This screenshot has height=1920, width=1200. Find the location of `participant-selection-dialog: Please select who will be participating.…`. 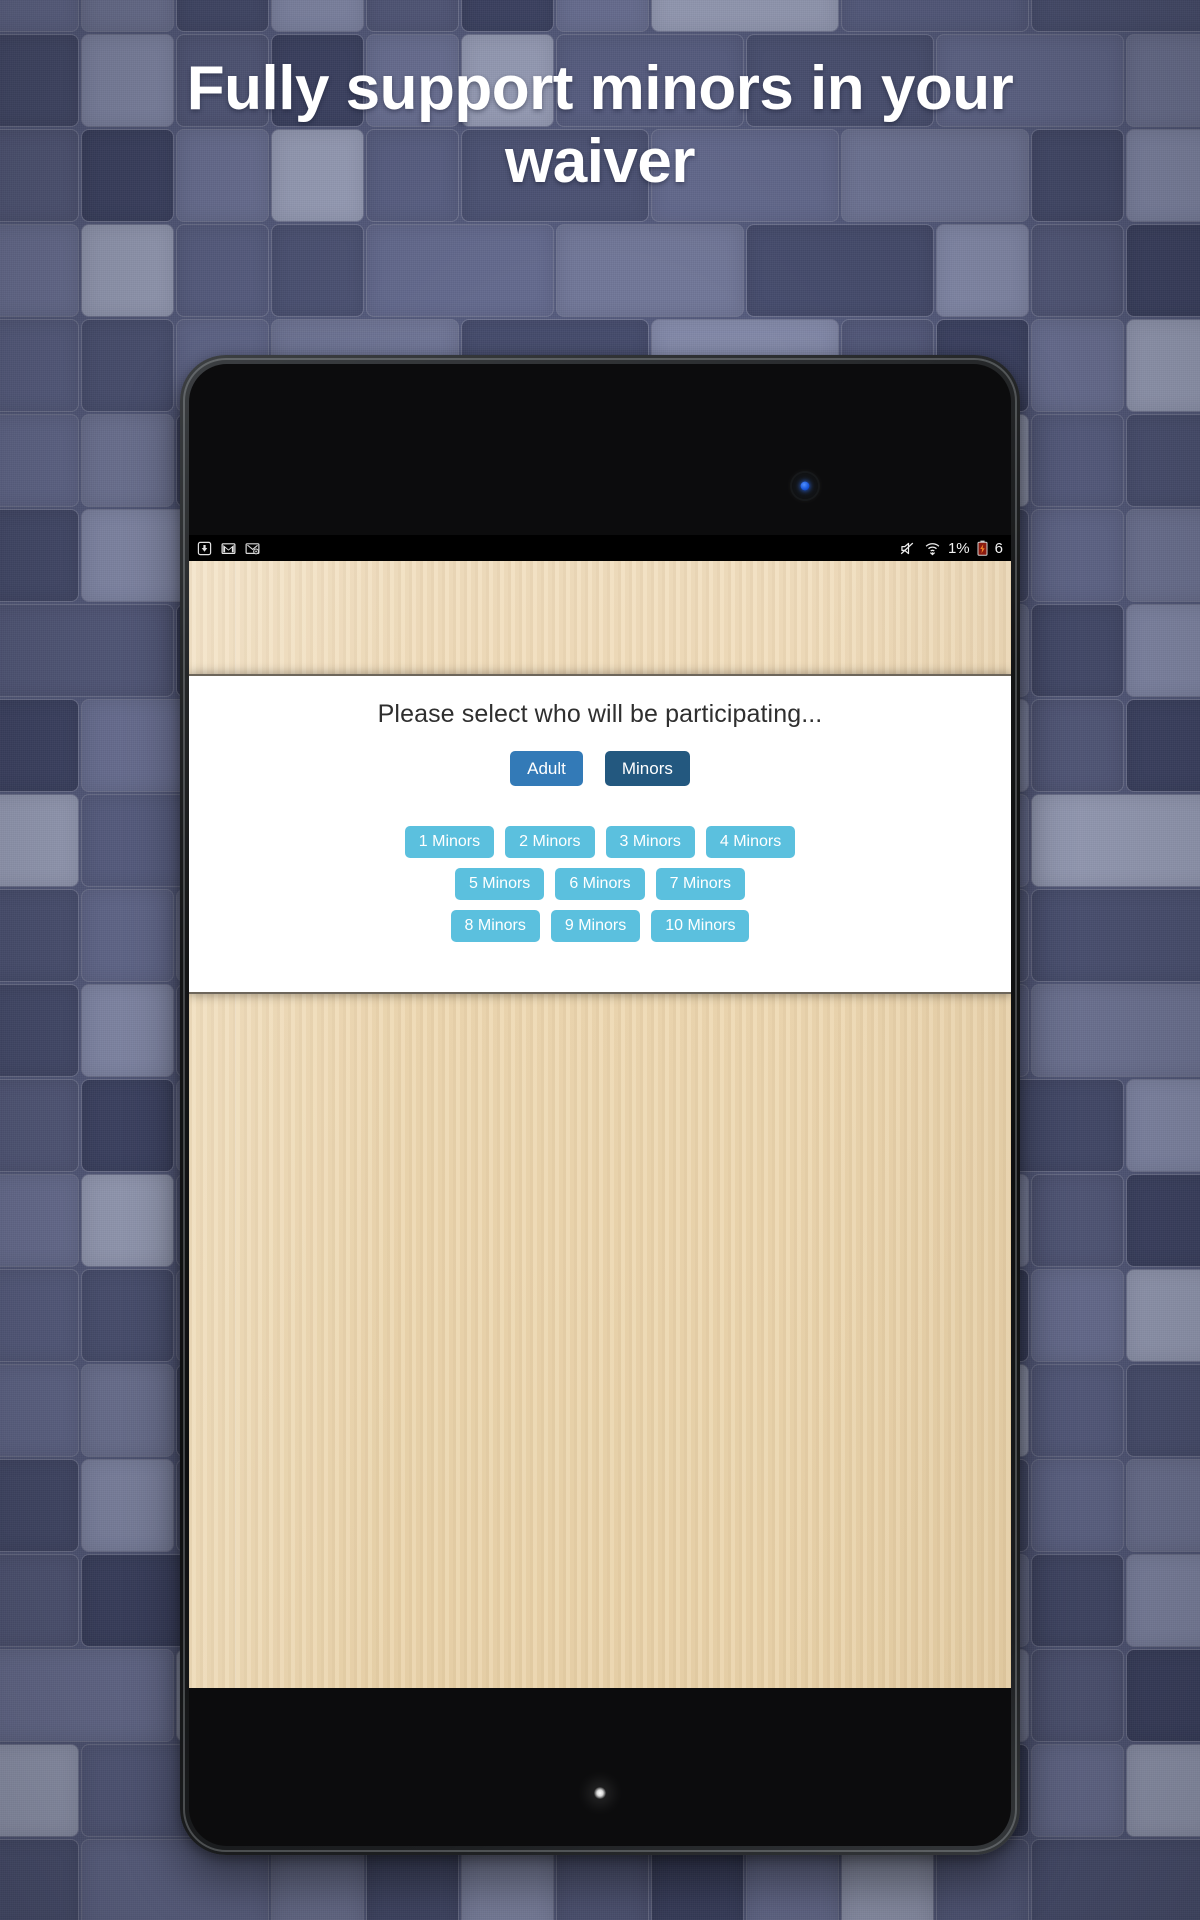

participant-selection-dialog: Please select who will be participating.… is located at coordinates (600, 834).